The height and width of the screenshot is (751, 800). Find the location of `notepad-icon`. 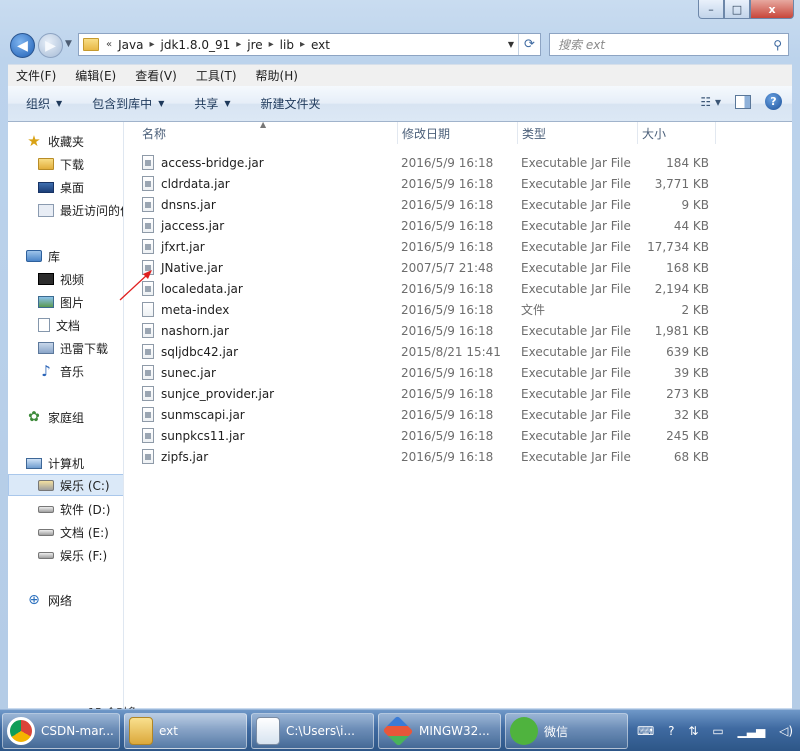

notepad-icon is located at coordinates (268, 731).